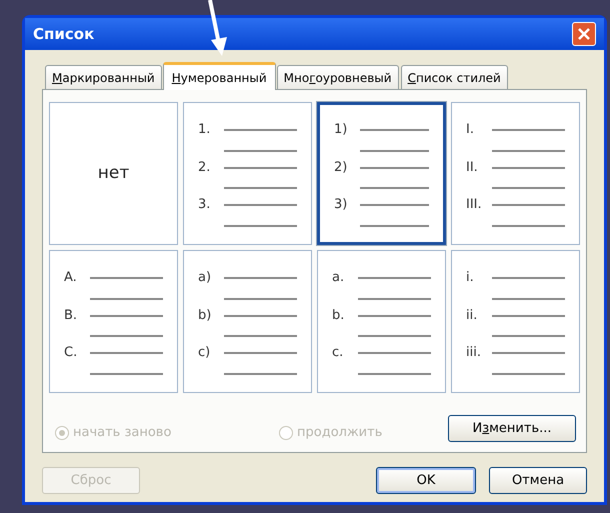  What do you see at coordinates (538, 480) in the screenshot?
I see `dialog-button: Отмена` at bounding box center [538, 480].